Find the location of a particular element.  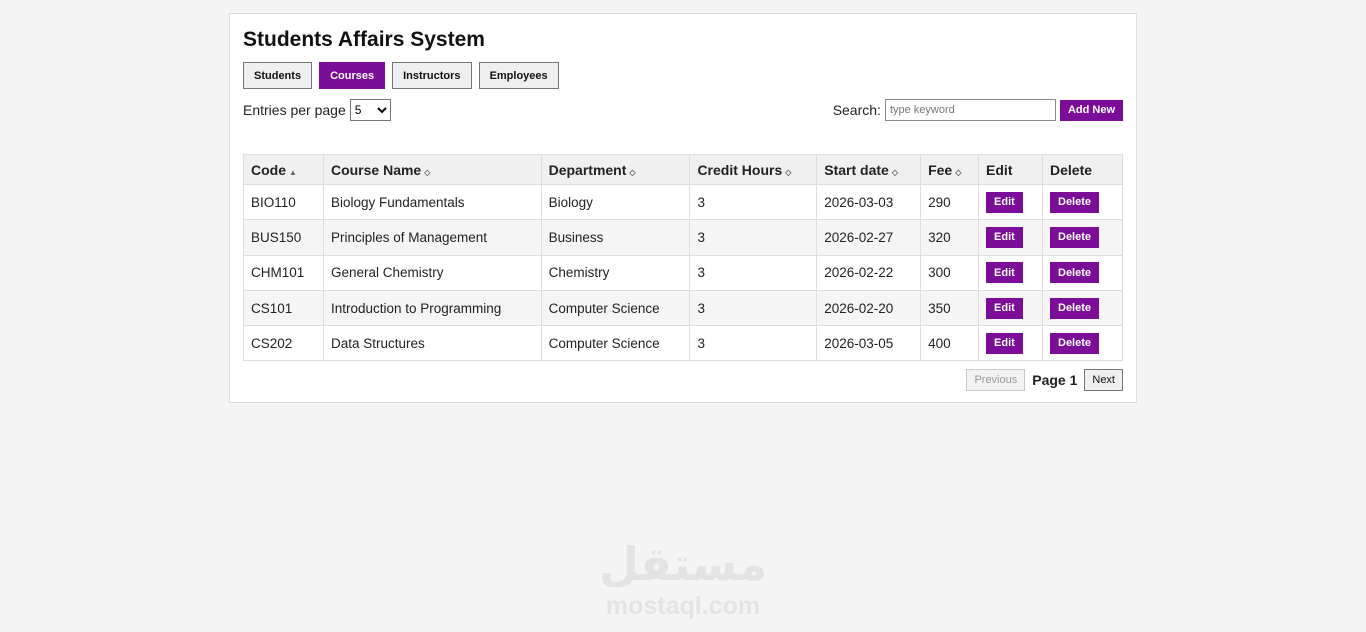

cell-start-date: 2026-02-22 is located at coordinates (869, 272).